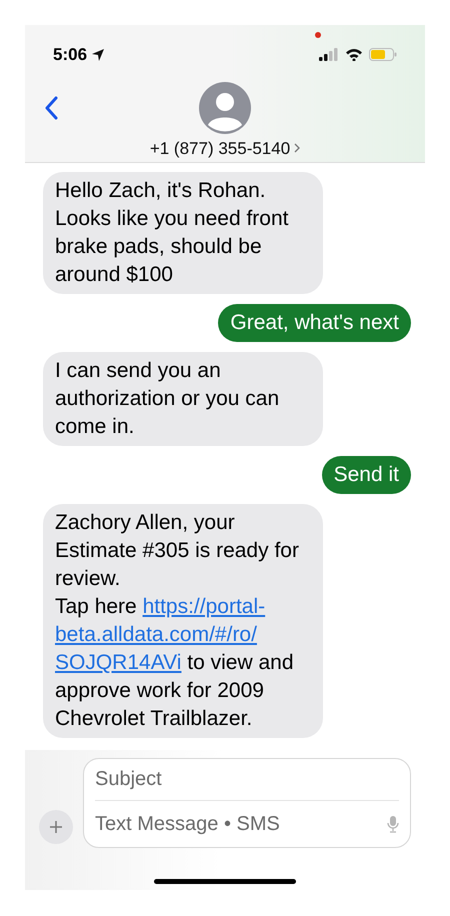 The width and height of the screenshot is (450, 916). What do you see at coordinates (183, 233) in the screenshot?
I see `message-bubble: Hello Zach, it's Rohan. Looks like you need front brake pads, should be around $100` at bounding box center [183, 233].